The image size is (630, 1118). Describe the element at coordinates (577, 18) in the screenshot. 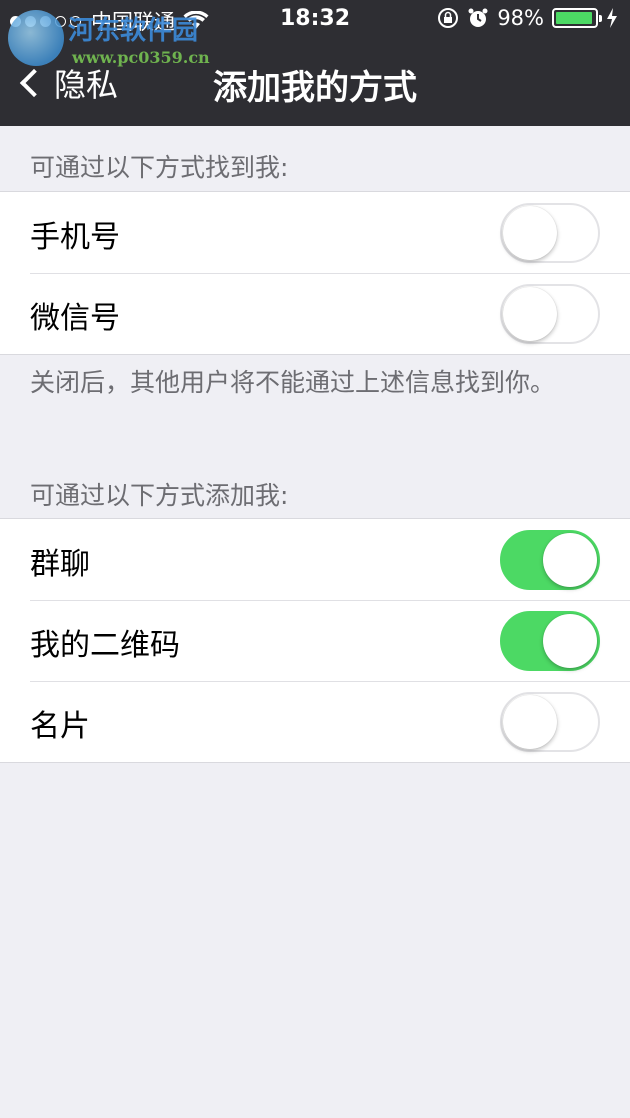

I see `battery-icon` at that location.